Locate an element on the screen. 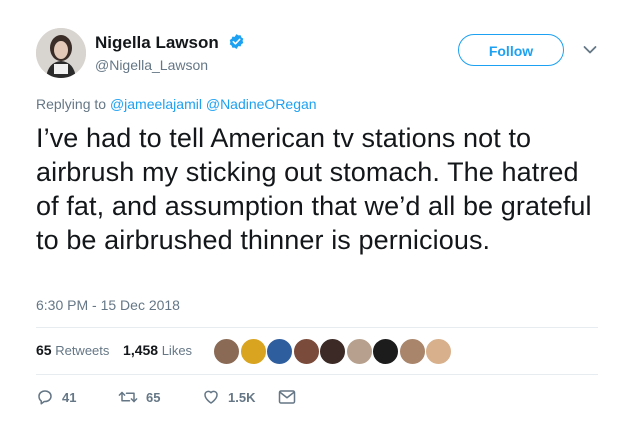  reply-button: 41 is located at coordinates (56, 397).